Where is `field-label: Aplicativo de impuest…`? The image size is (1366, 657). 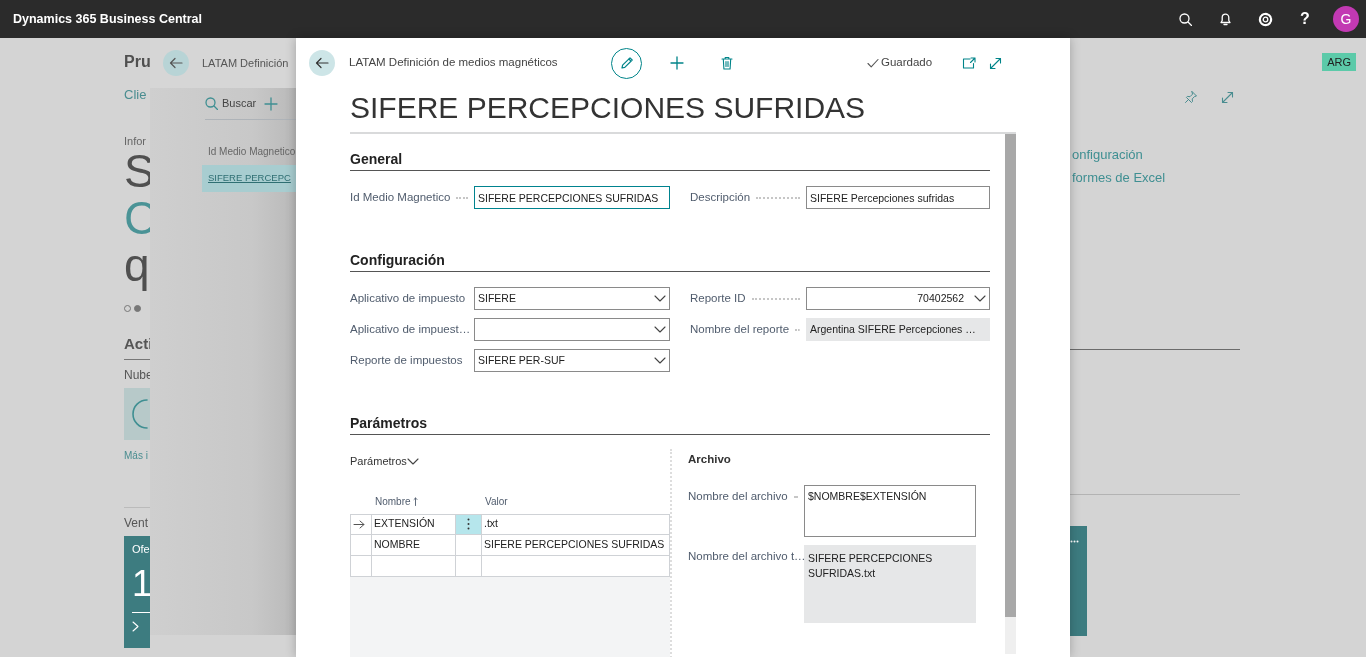 field-label: Aplicativo de impuest… is located at coordinates (410, 329).